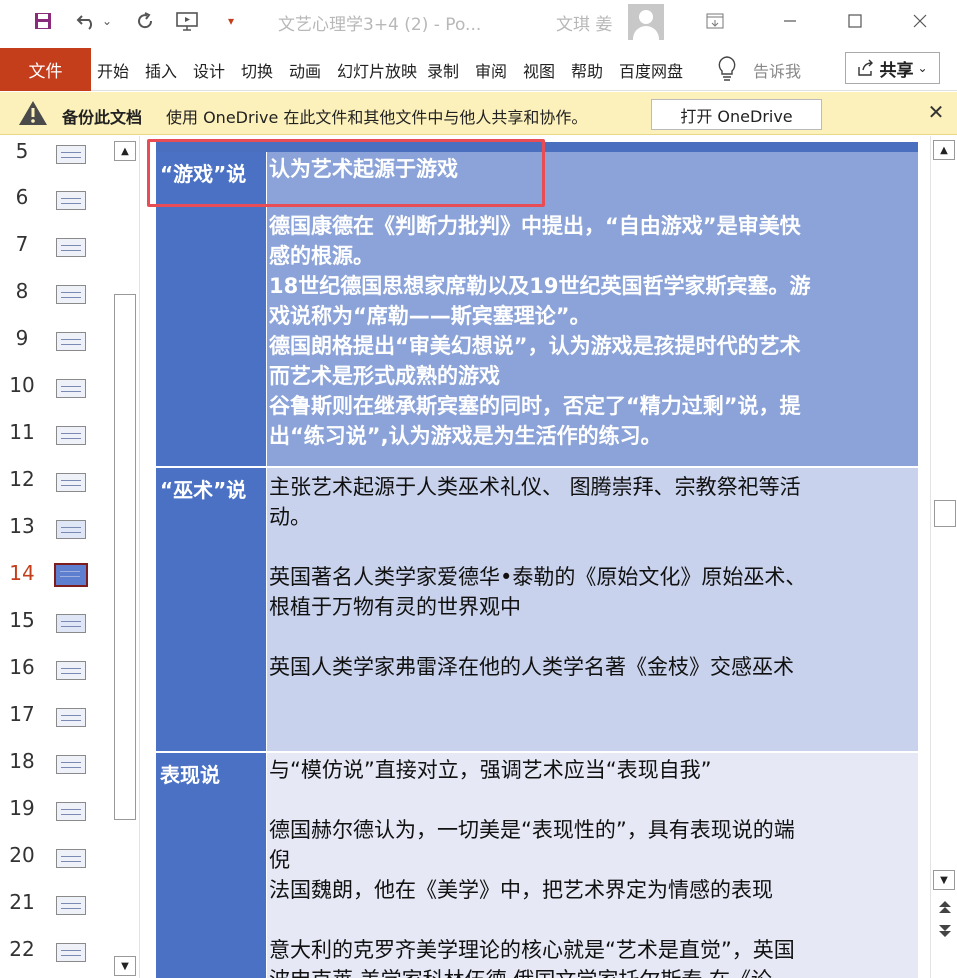 The height and width of the screenshot is (978, 957). Describe the element at coordinates (87, 21) in the screenshot. I see `undo-icon` at that location.